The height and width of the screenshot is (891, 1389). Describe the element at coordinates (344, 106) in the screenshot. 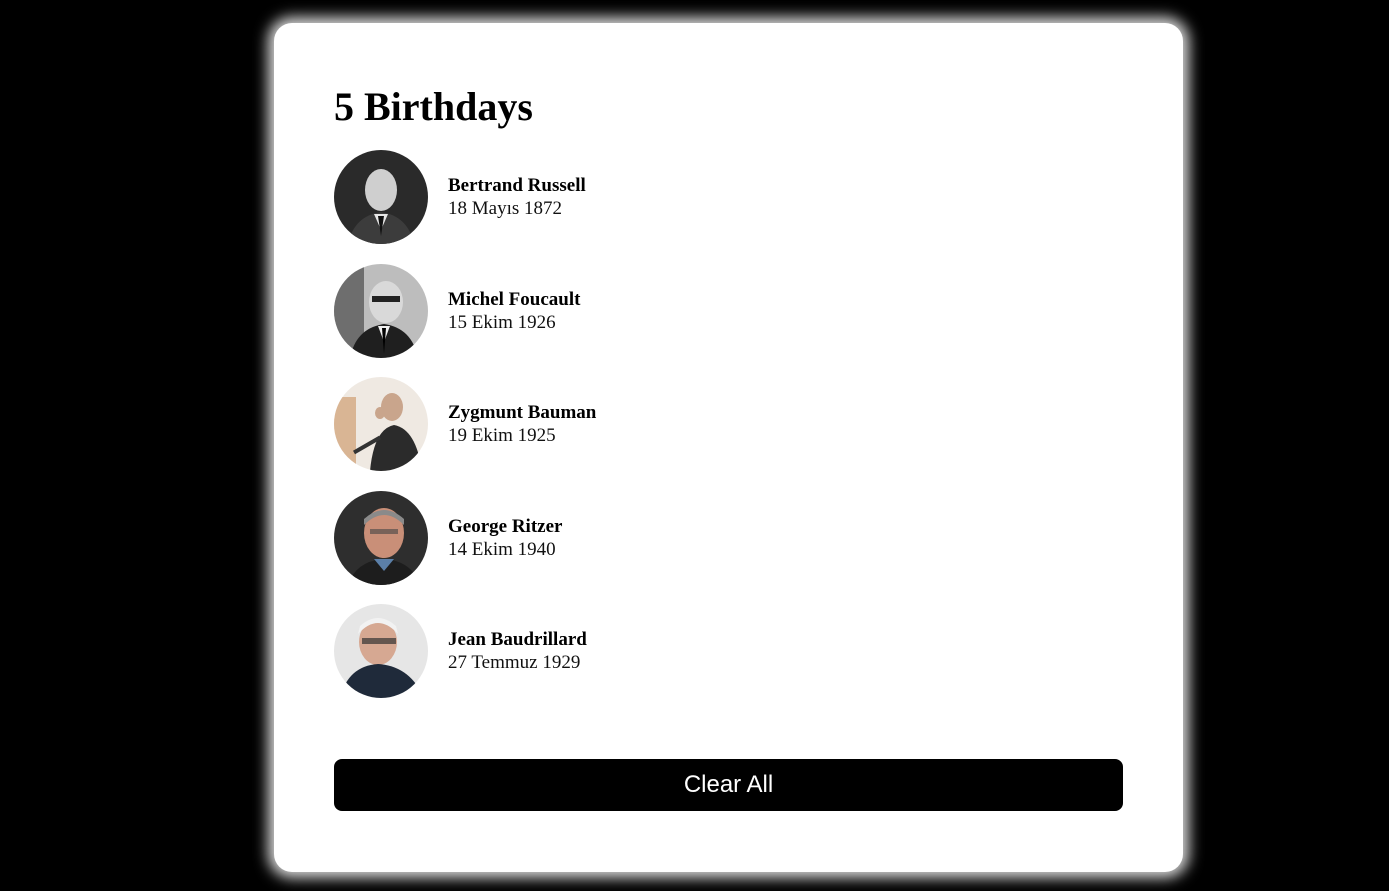

I see `birthday-count: 5` at that location.